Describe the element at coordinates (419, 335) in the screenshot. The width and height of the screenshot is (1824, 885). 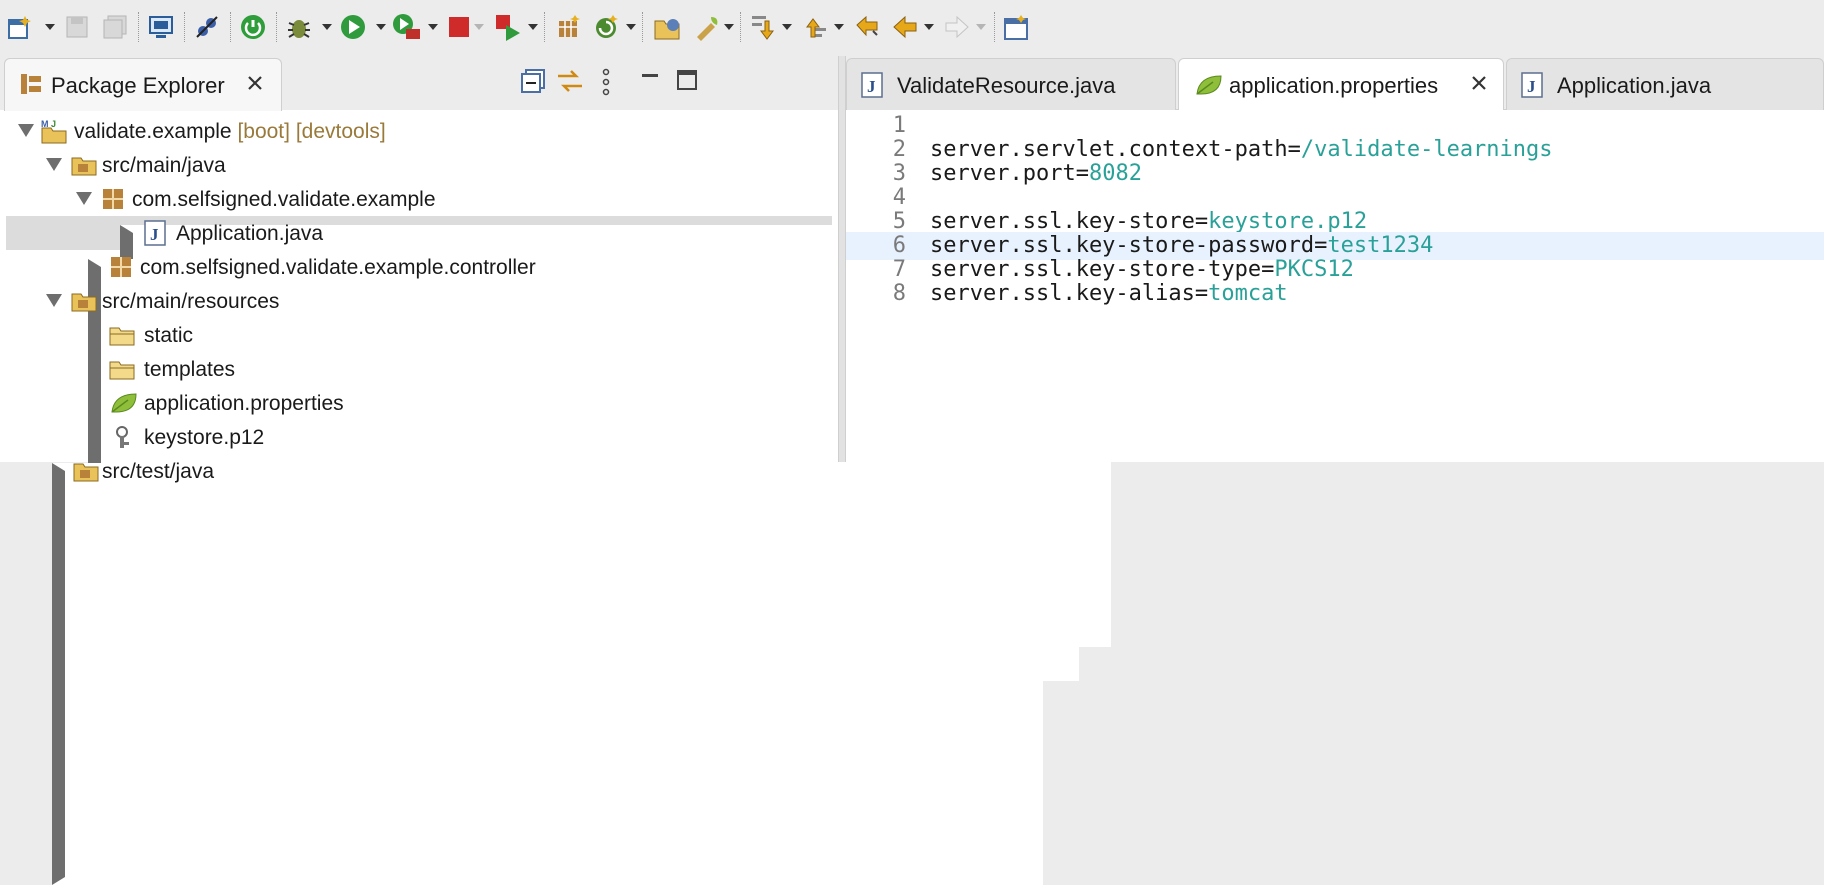
I see `tree-item-static: static` at that location.